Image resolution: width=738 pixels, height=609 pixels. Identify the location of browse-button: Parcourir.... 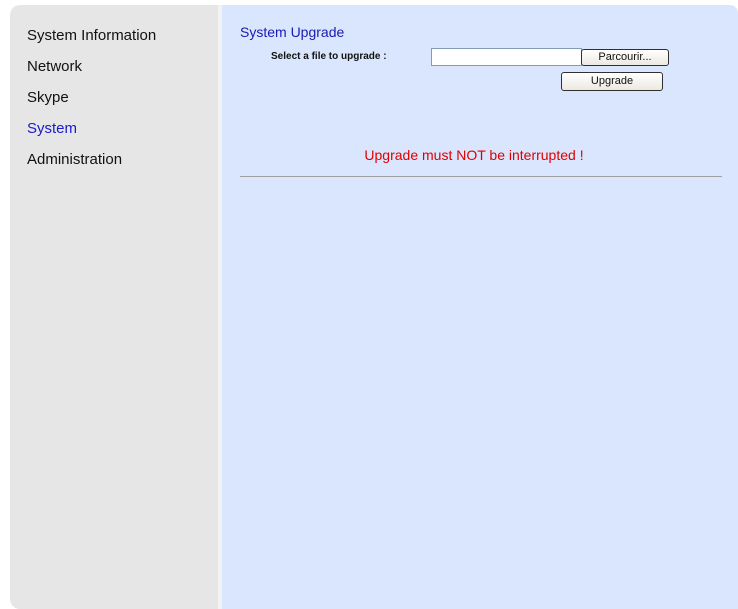
(625, 57).